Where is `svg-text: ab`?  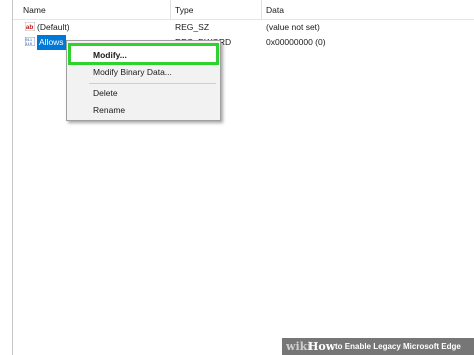
svg-text: ab is located at coordinates (30, 27).